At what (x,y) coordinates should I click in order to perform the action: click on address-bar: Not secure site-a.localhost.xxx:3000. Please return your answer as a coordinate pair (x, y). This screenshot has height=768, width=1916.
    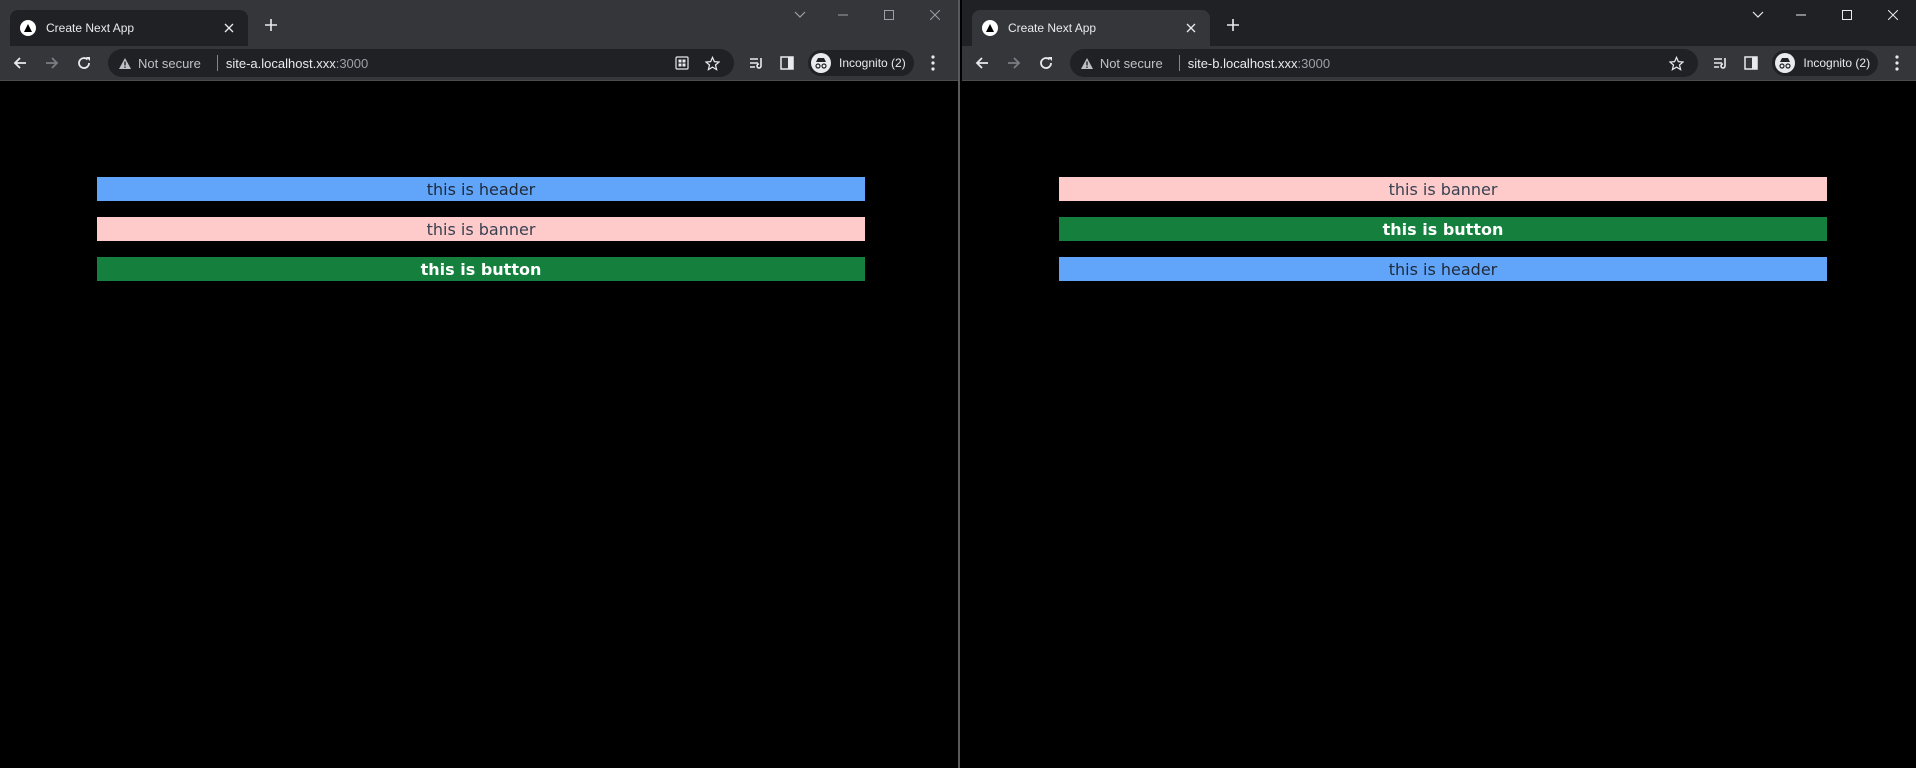
    Looking at the image, I should click on (421, 63).